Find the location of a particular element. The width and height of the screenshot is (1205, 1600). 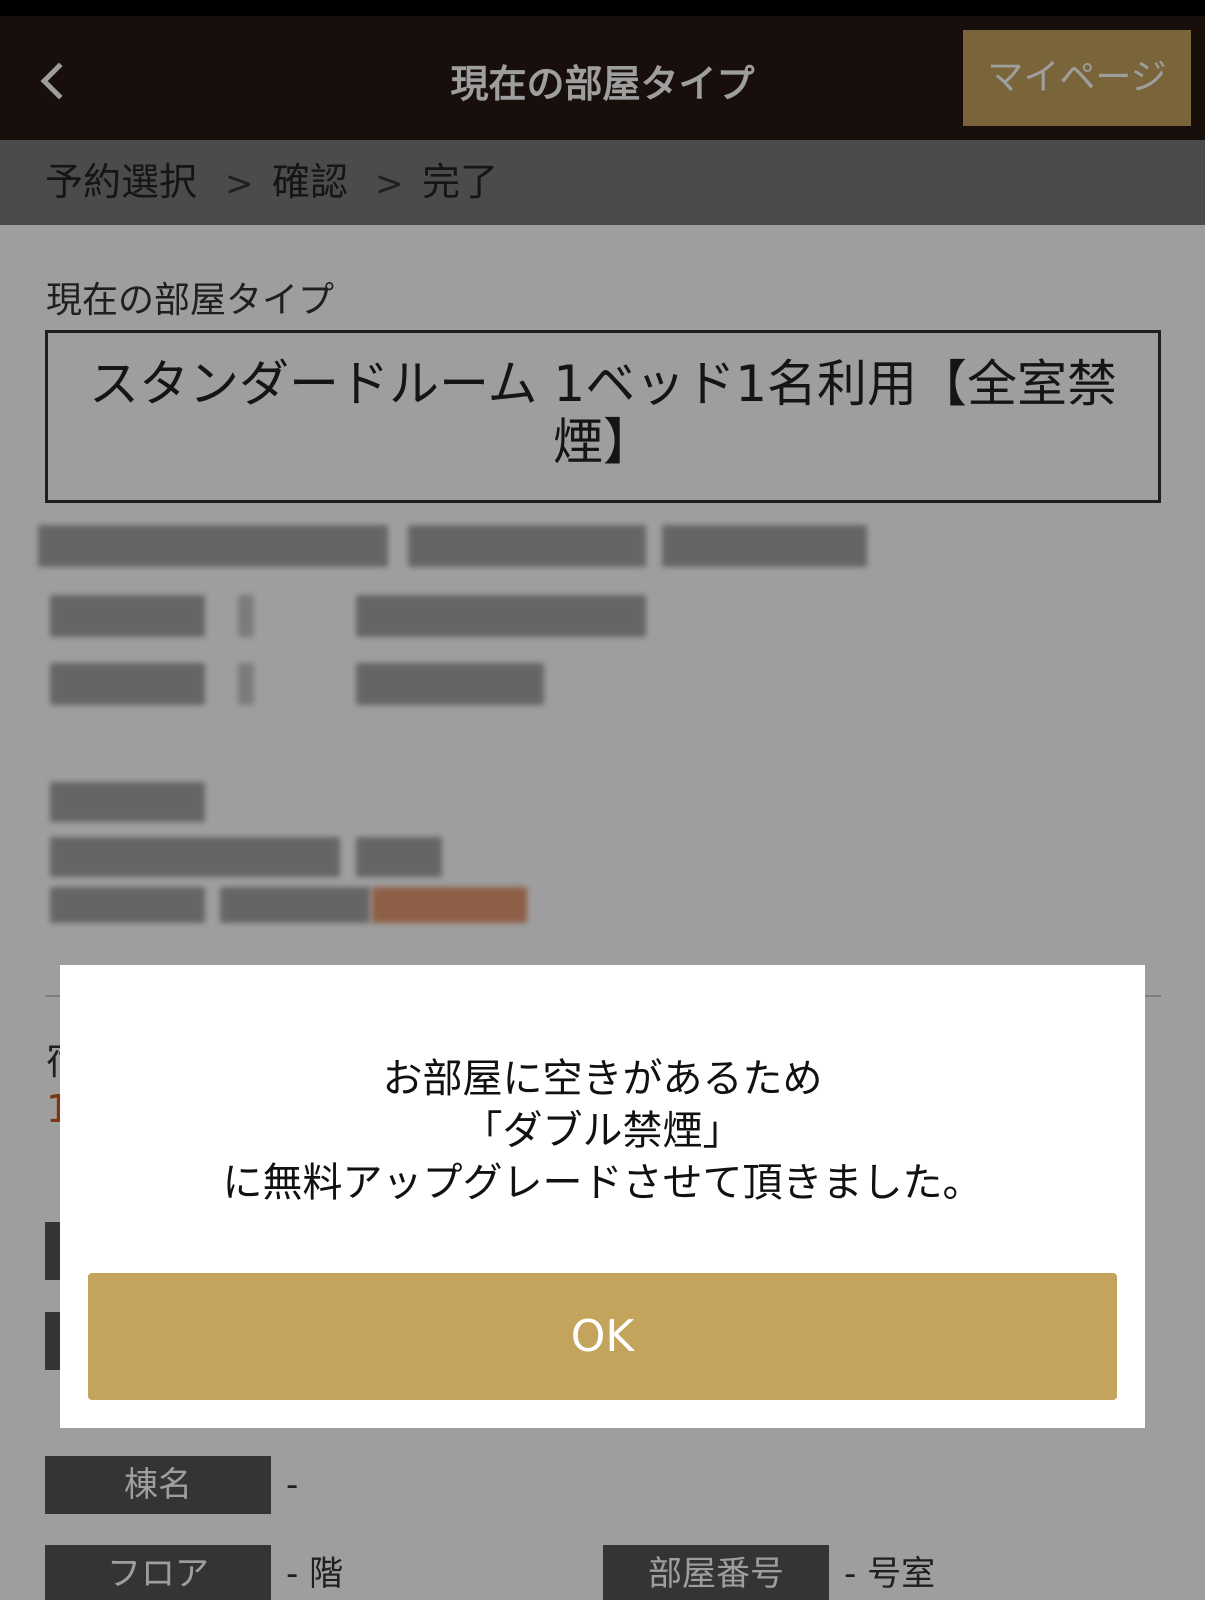

upgrade-message-line: に無料アップグレードさせて頂きました。 is located at coordinates (602, 1183).